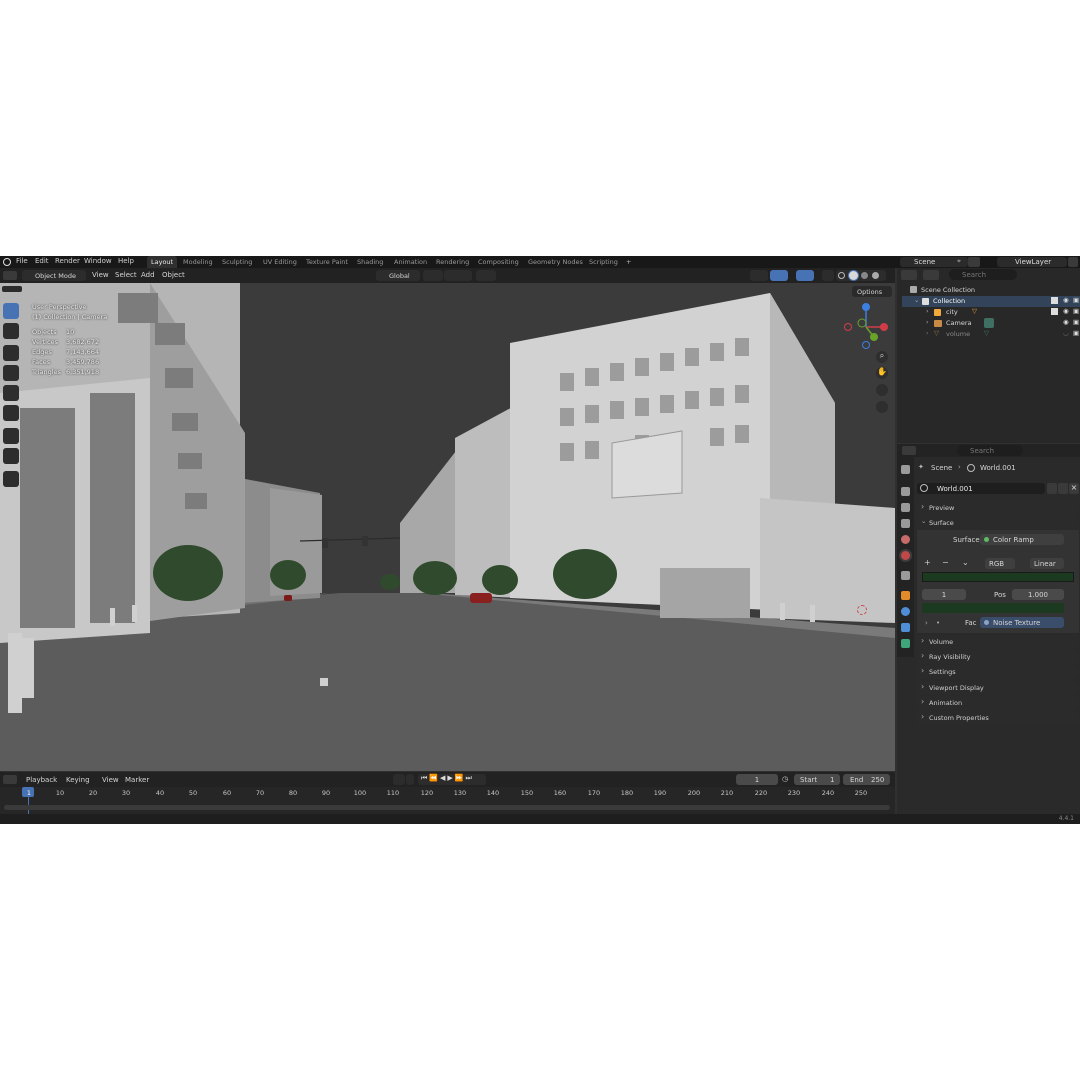 The height and width of the screenshot is (1080, 1080). What do you see at coordinates (965, 562) in the screenshot?
I see `ramp-menu-chevron-icon: ⌄` at bounding box center [965, 562].